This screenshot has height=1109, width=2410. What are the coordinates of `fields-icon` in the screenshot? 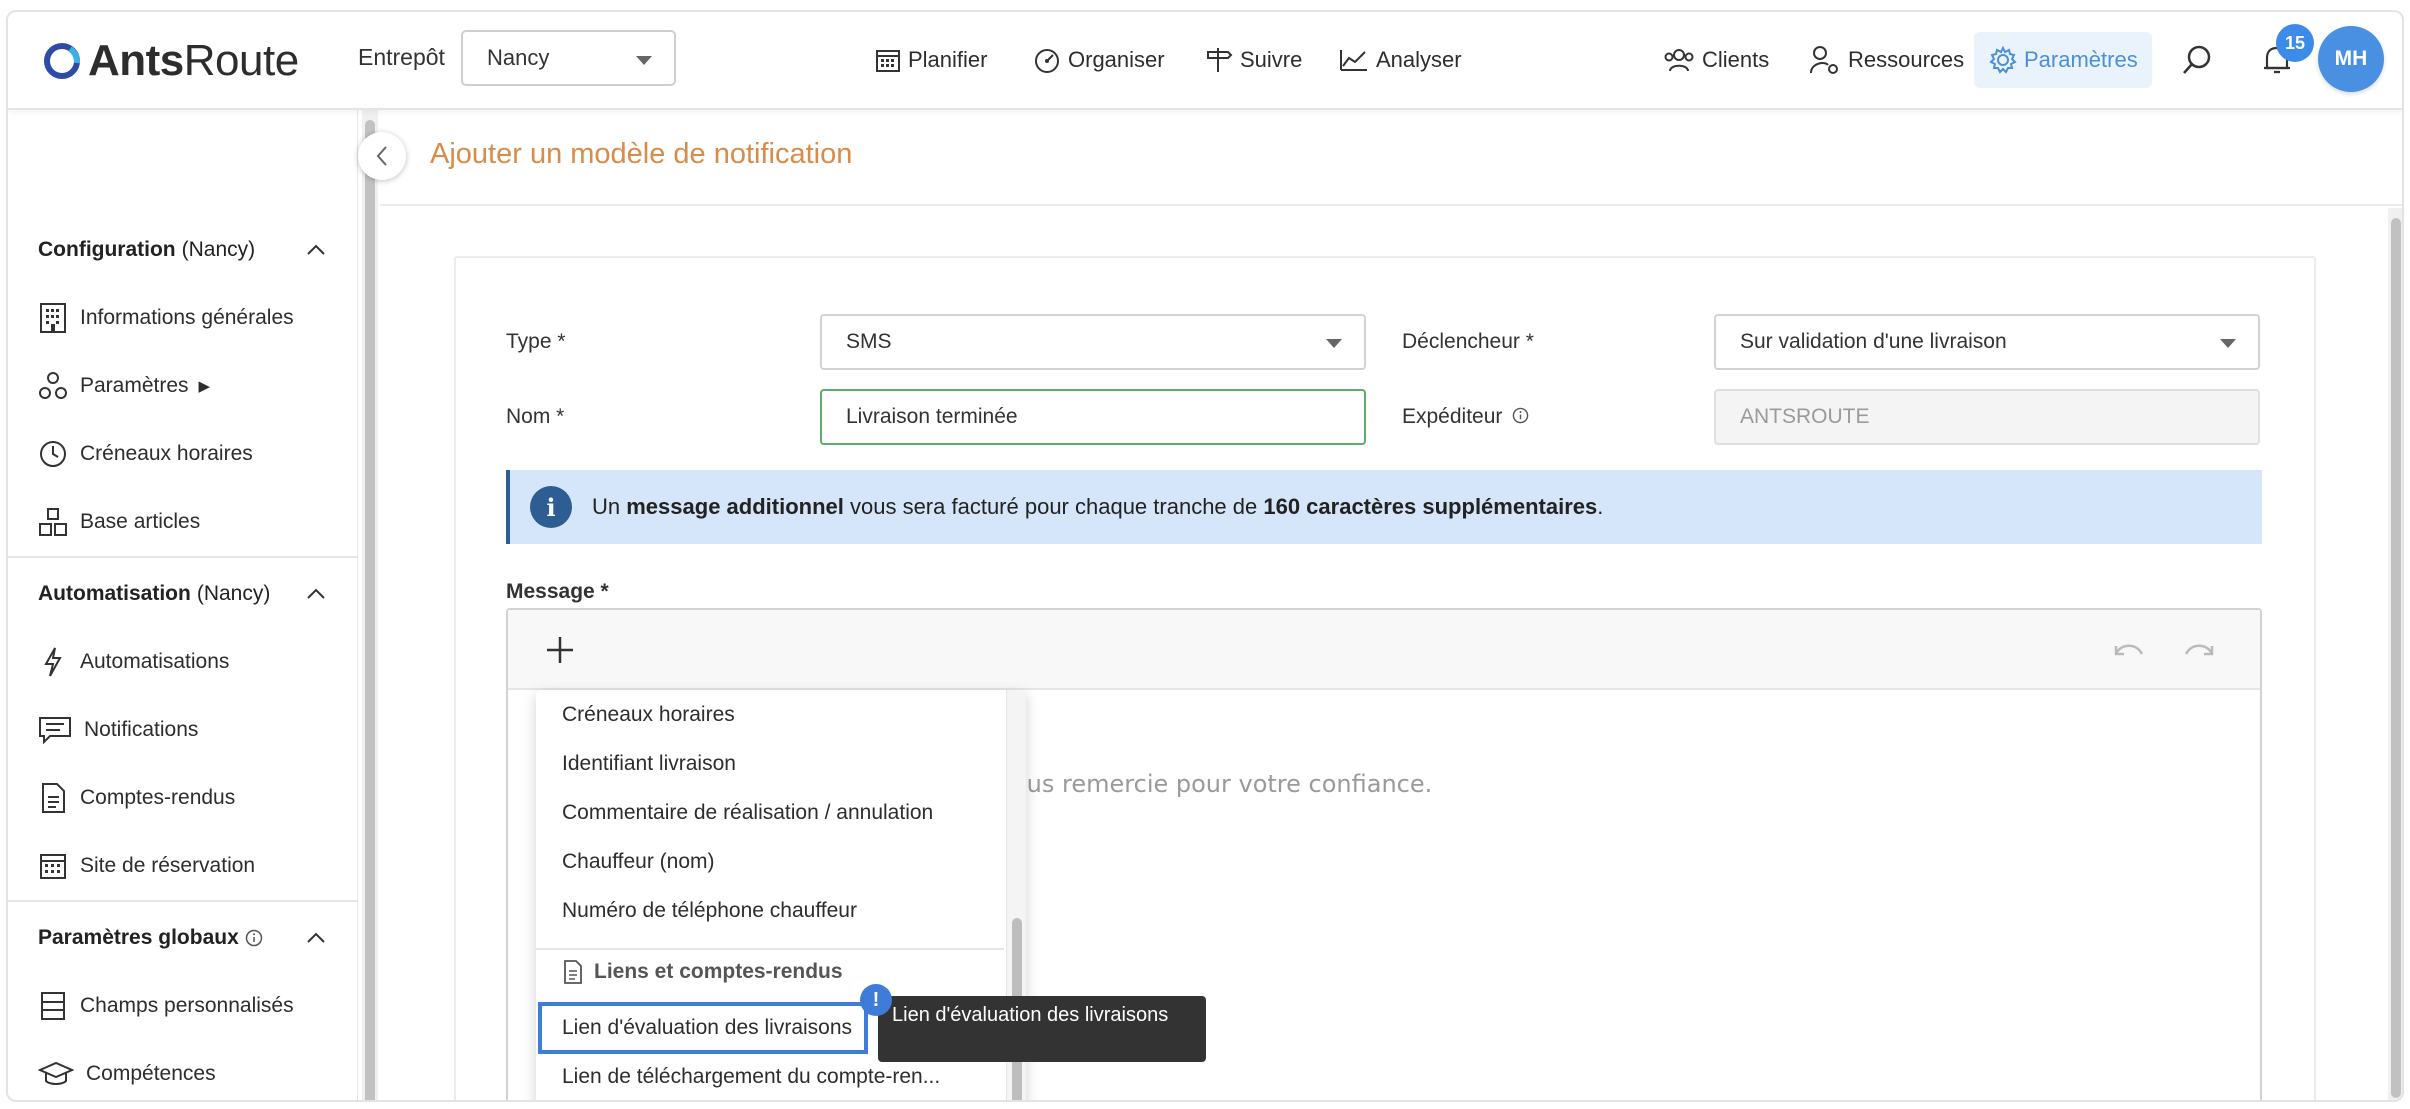 It's located at (53, 1006).